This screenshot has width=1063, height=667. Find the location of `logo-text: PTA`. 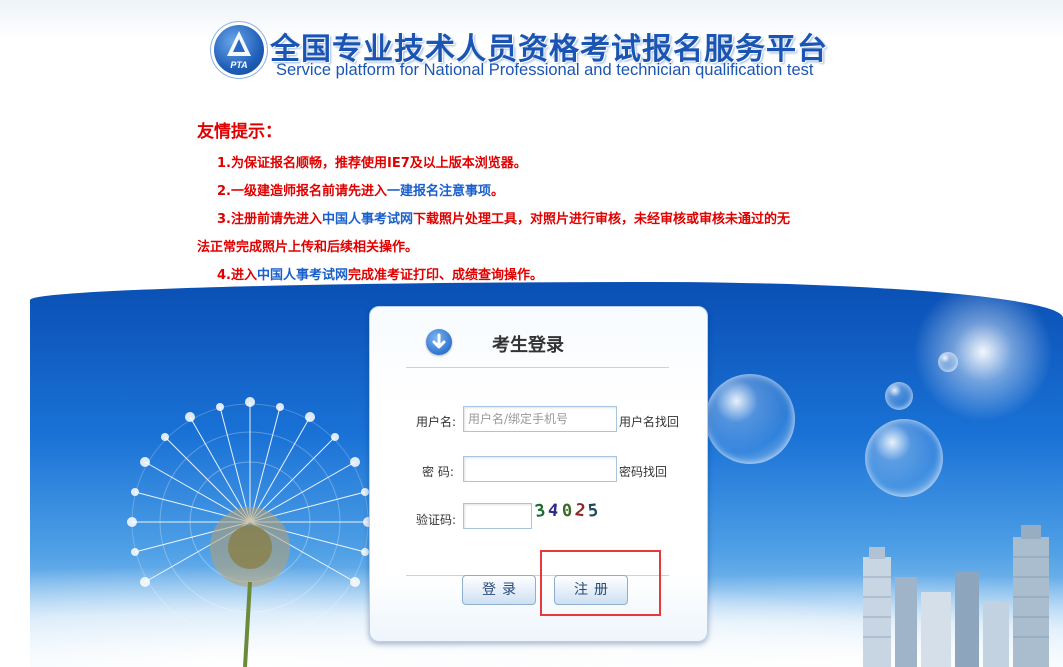

logo-text: PTA is located at coordinates (238, 65).